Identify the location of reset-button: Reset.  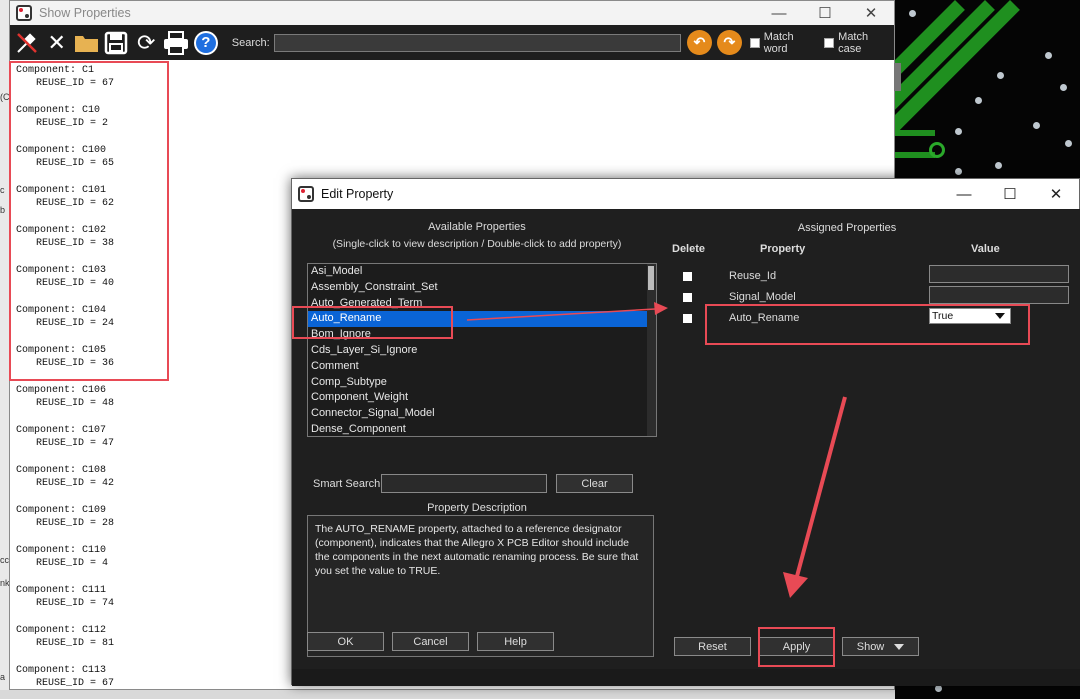
(712, 646).